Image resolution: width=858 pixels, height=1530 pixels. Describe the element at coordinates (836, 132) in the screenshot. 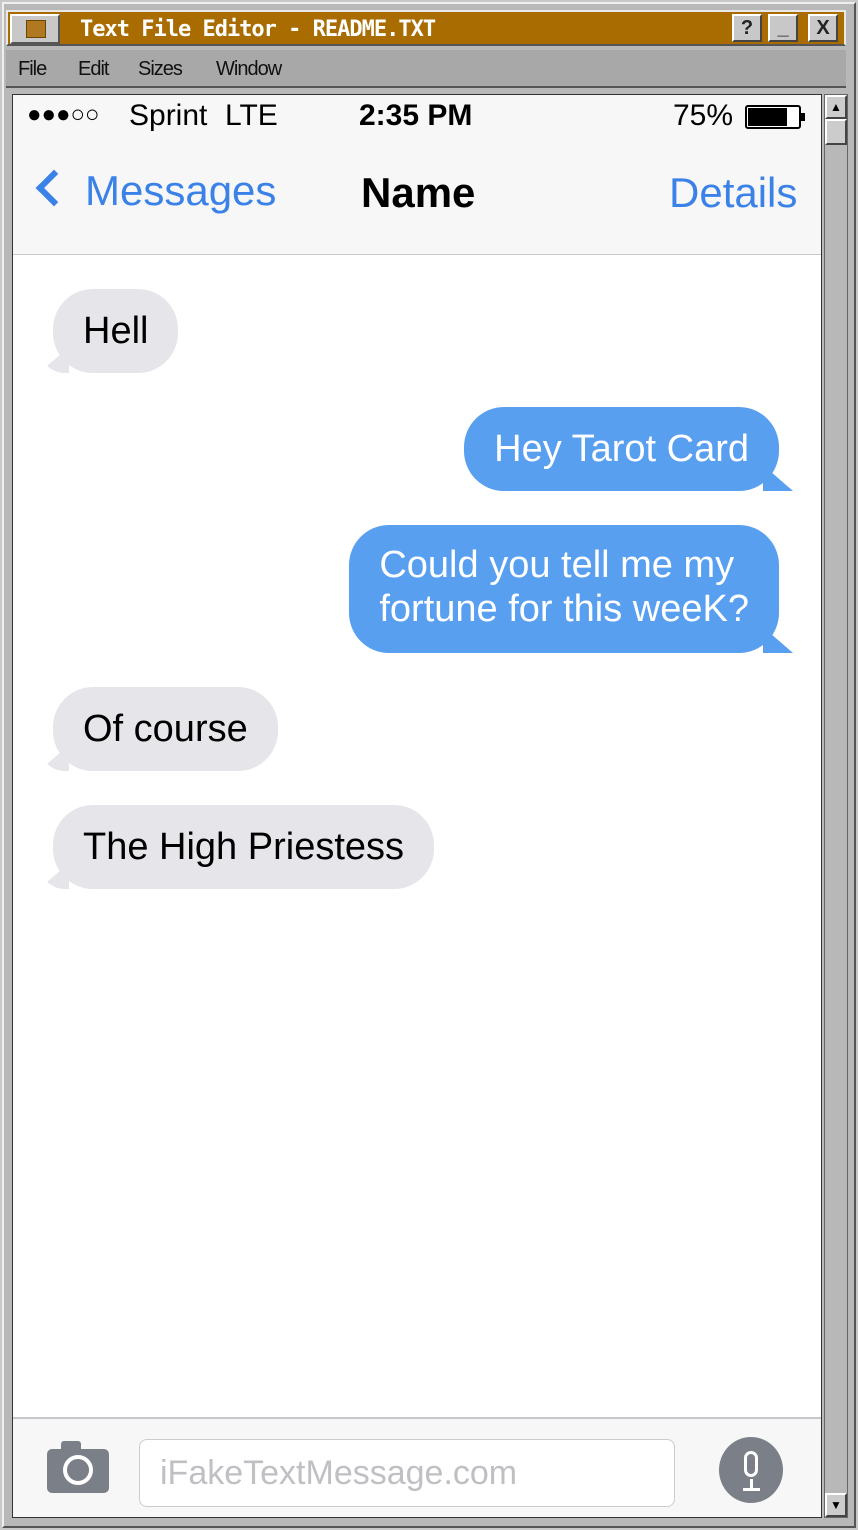

I see `scroll-thumb` at that location.